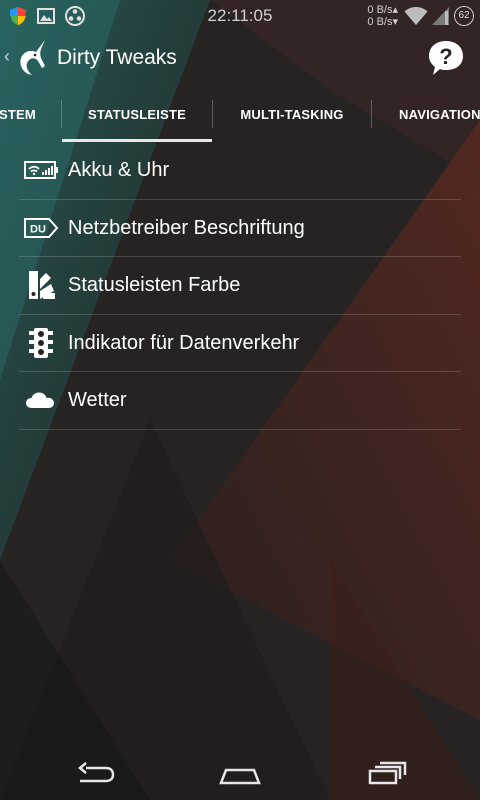 The image size is (480, 800). What do you see at coordinates (117, 57) in the screenshot?
I see `app-title: Dirty Tweaks` at bounding box center [117, 57].